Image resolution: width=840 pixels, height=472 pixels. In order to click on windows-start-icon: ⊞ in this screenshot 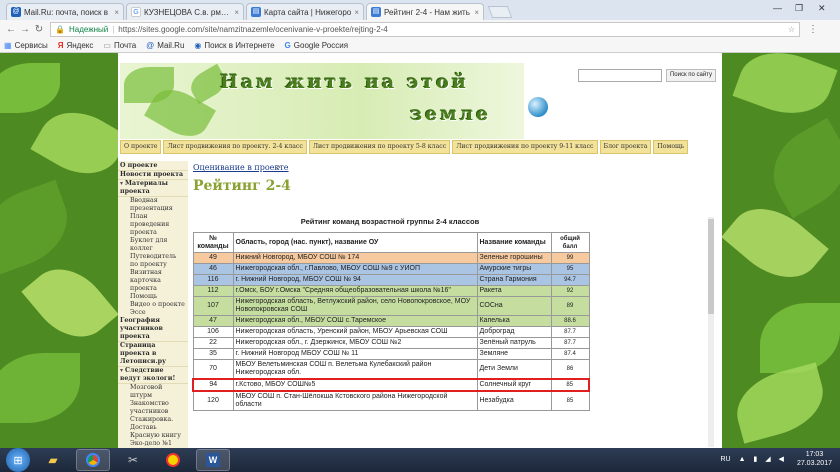, I will do `click(18, 460)`.